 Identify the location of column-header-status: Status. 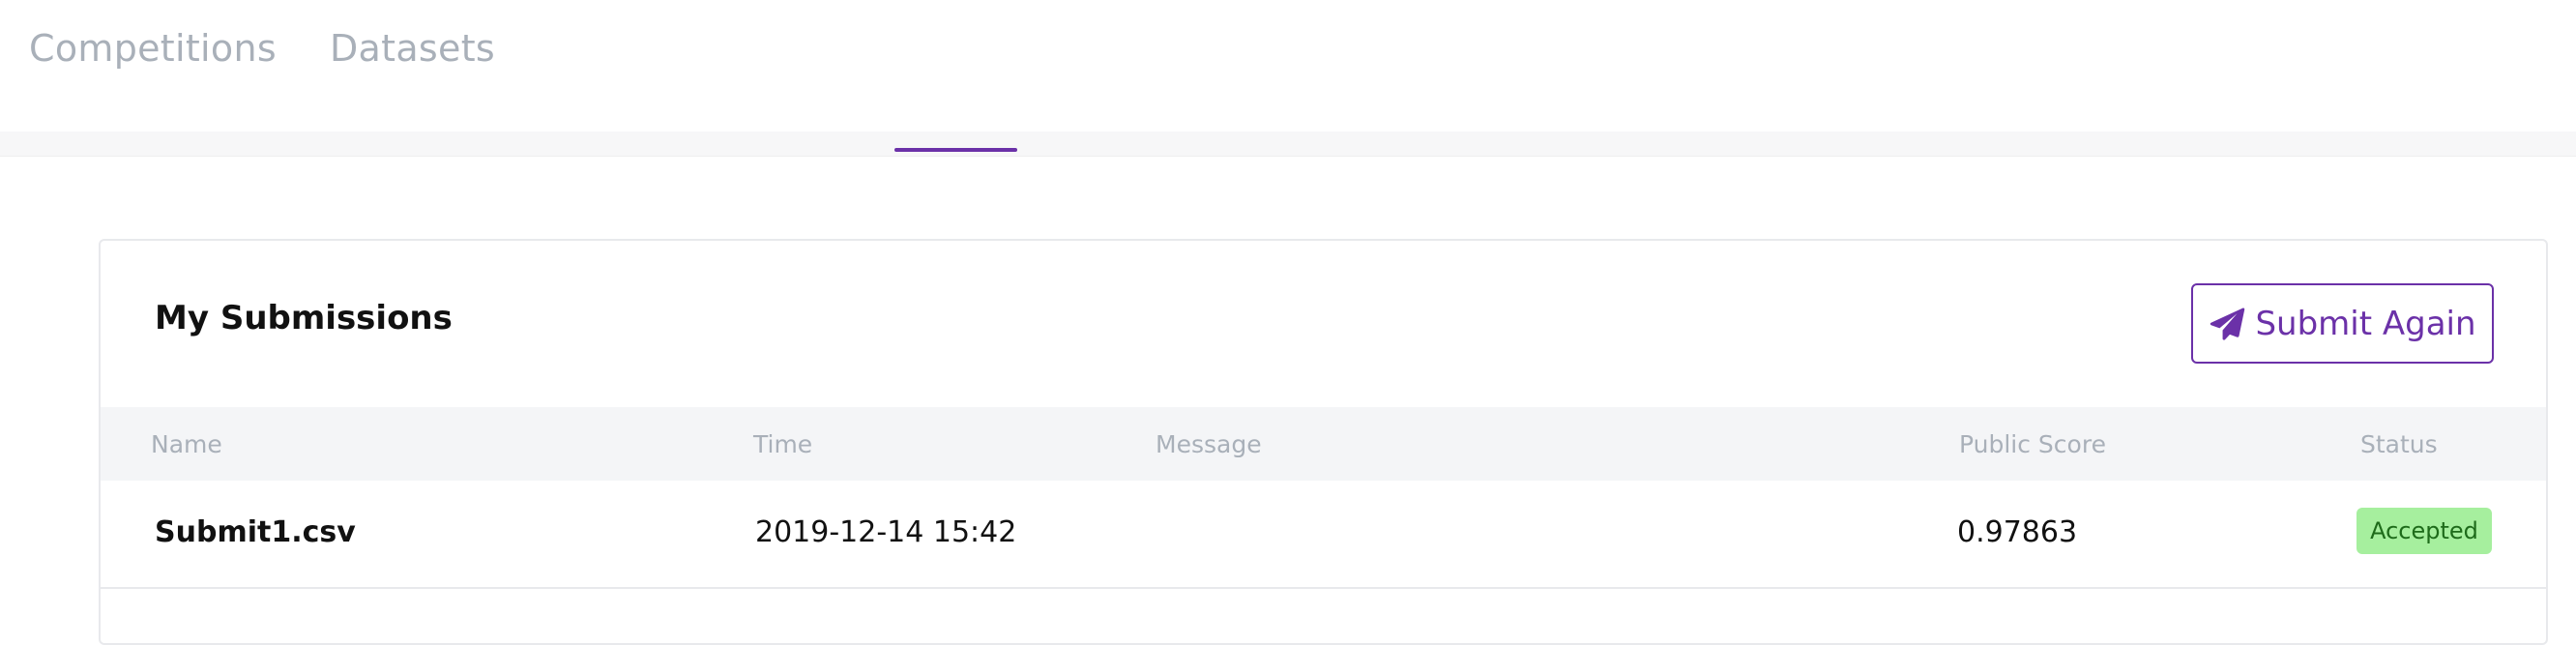
(2399, 444).